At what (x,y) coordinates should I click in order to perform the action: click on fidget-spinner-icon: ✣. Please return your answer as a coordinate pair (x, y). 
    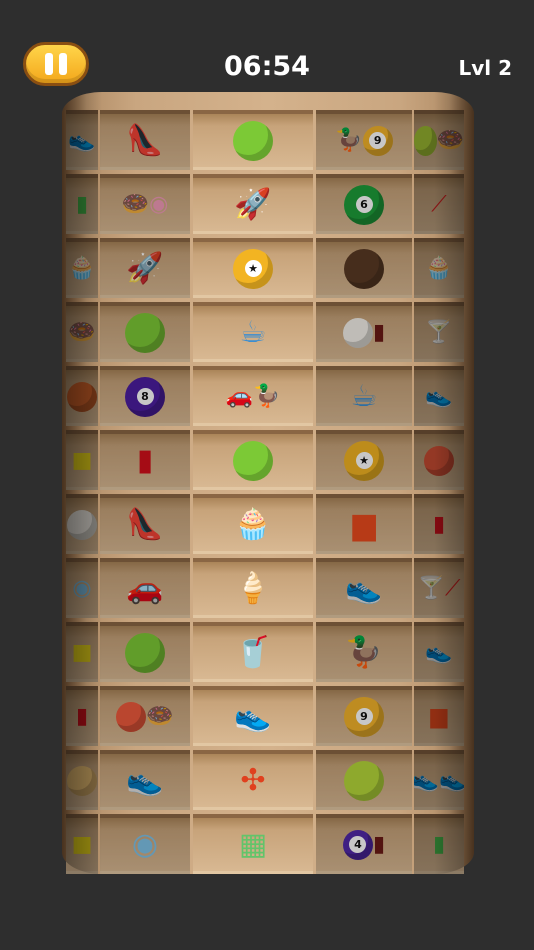
    Looking at the image, I should click on (252, 780).